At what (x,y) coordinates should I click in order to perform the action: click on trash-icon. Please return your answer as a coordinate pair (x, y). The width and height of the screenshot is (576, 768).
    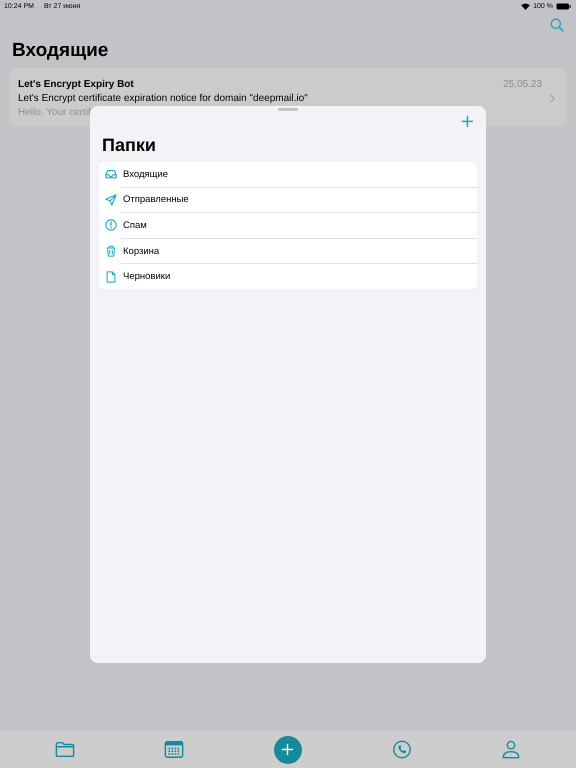
    Looking at the image, I should click on (111, 251).